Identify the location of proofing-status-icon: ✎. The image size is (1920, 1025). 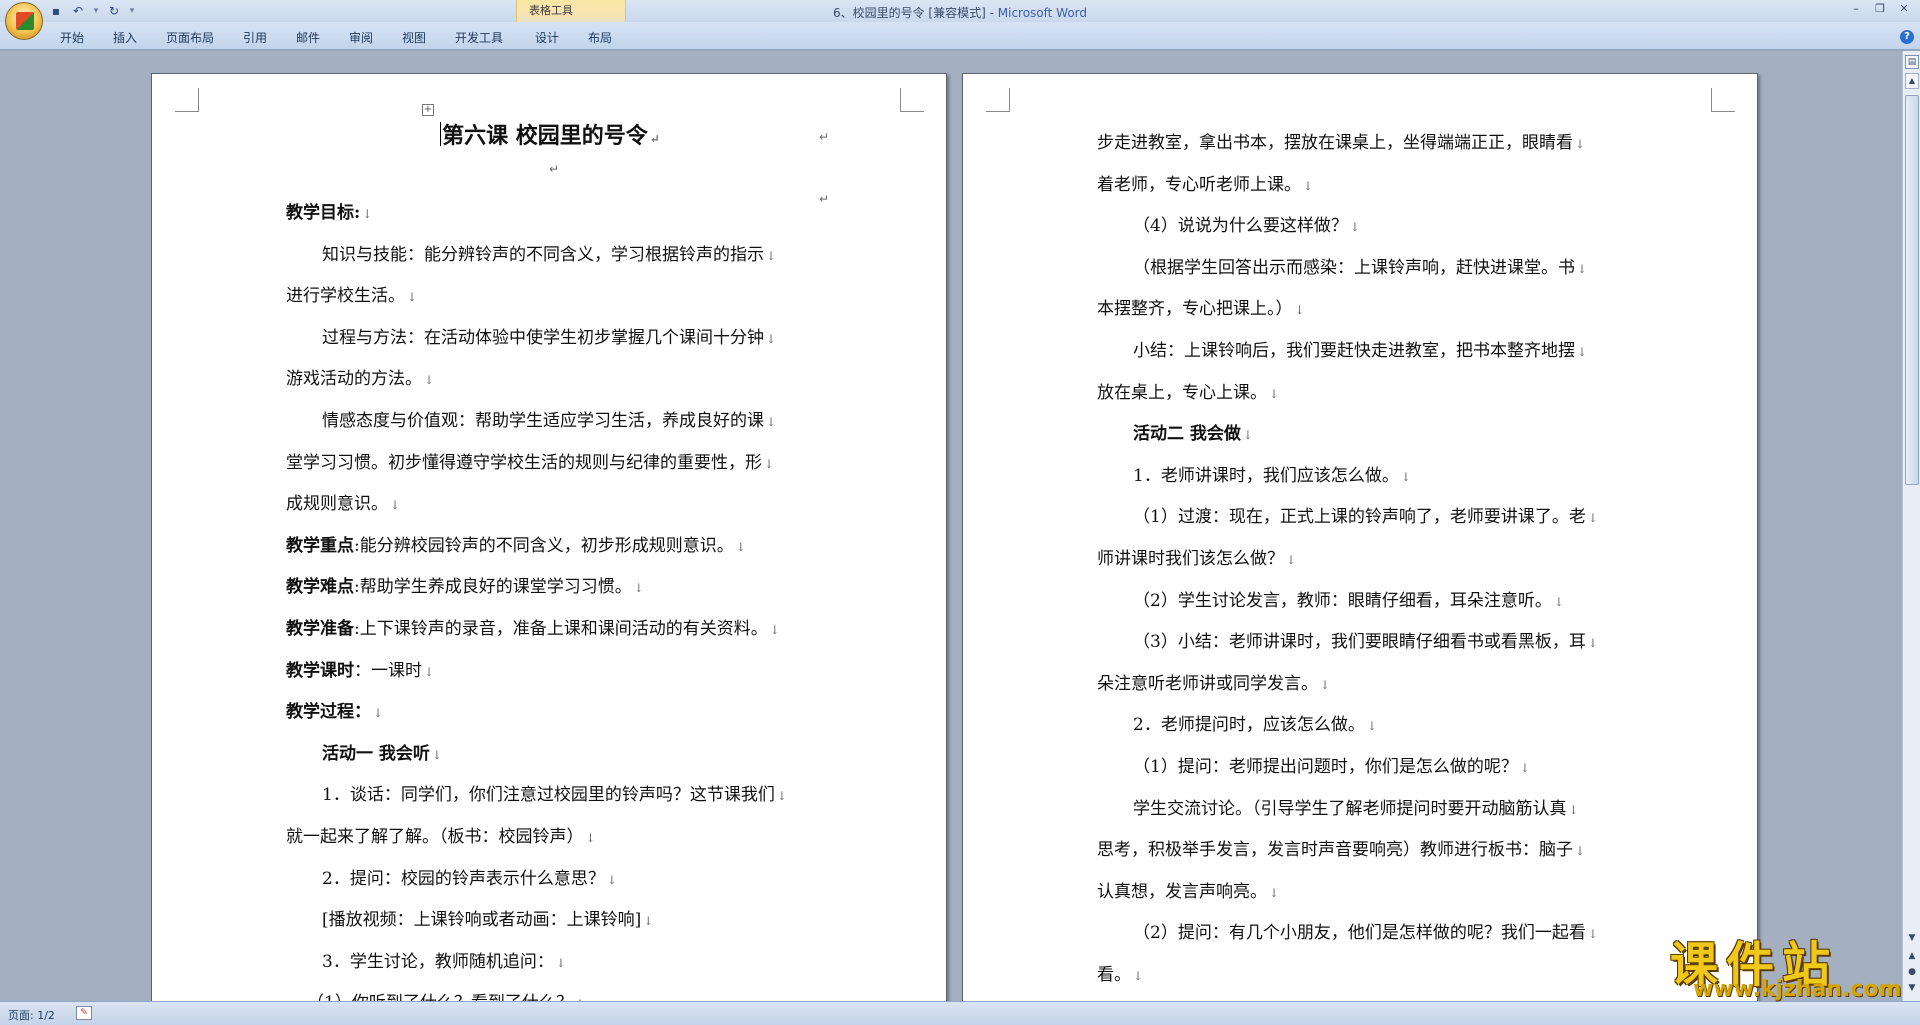
(84, 1013).